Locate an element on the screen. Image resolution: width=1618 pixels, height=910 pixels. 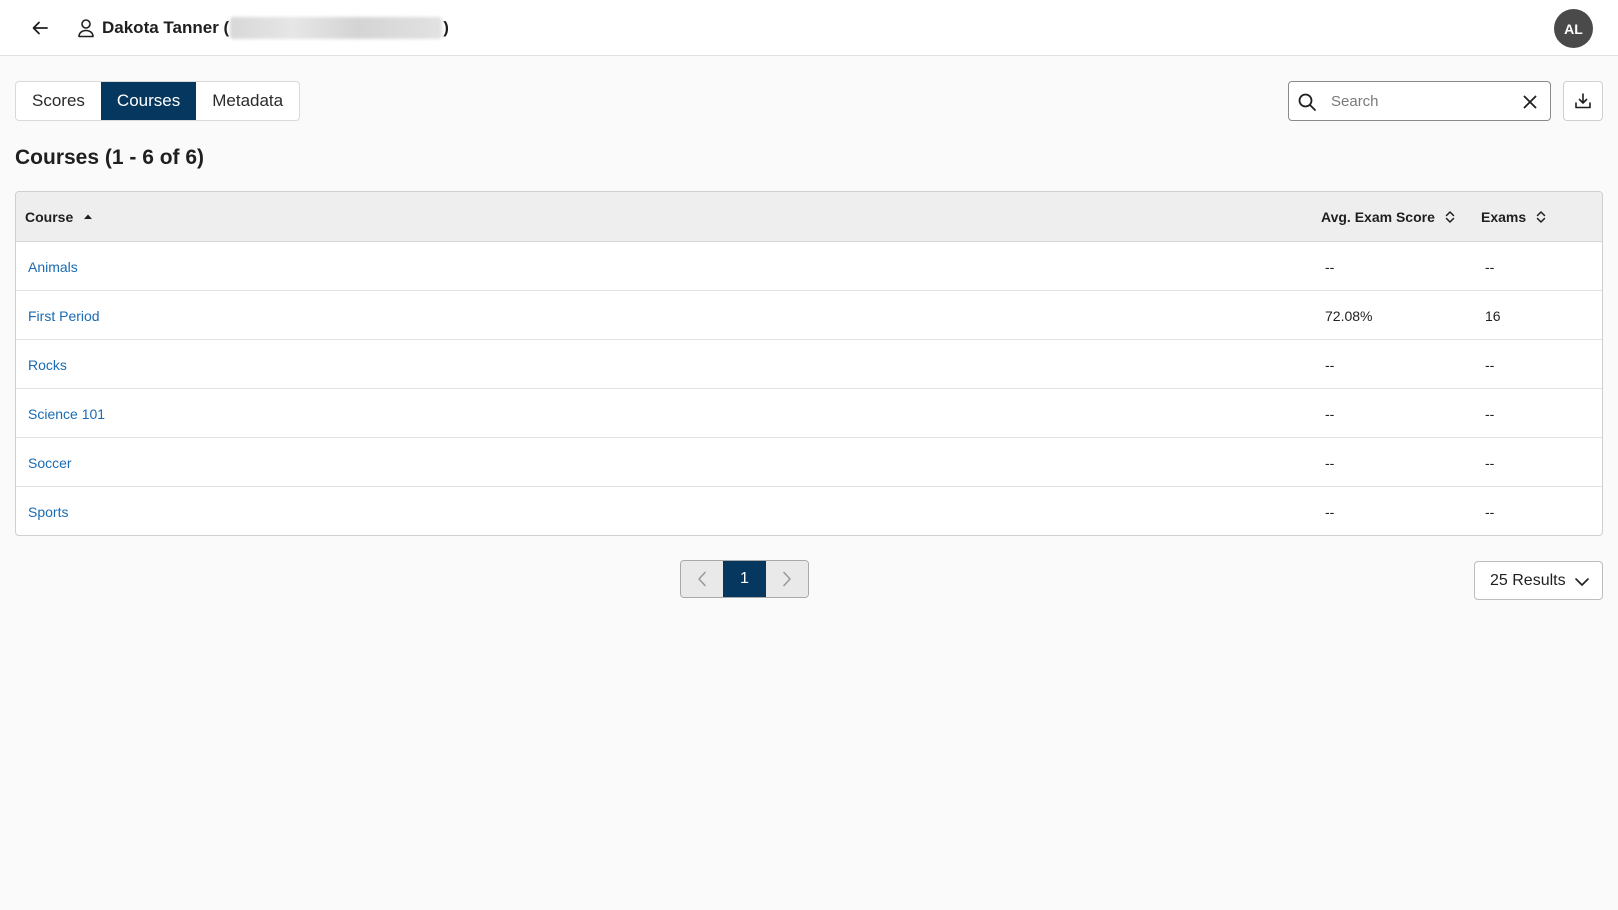
avg-exam-score-cell: 72.08% is located at coordinates (1349, 315).